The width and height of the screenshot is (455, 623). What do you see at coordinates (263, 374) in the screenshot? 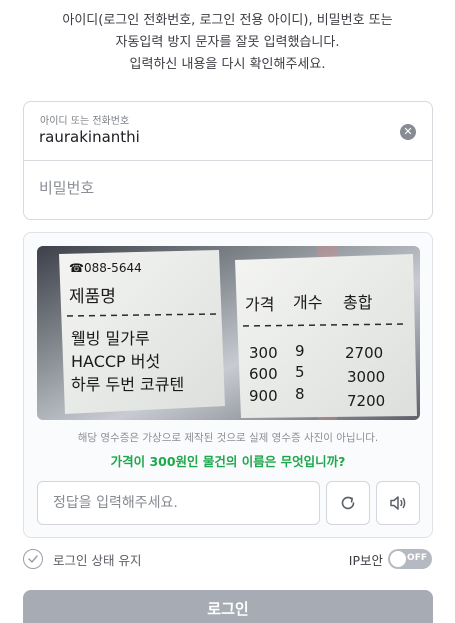
I see `receipt-row-2-price: 600` at bounding box center [263, 374].